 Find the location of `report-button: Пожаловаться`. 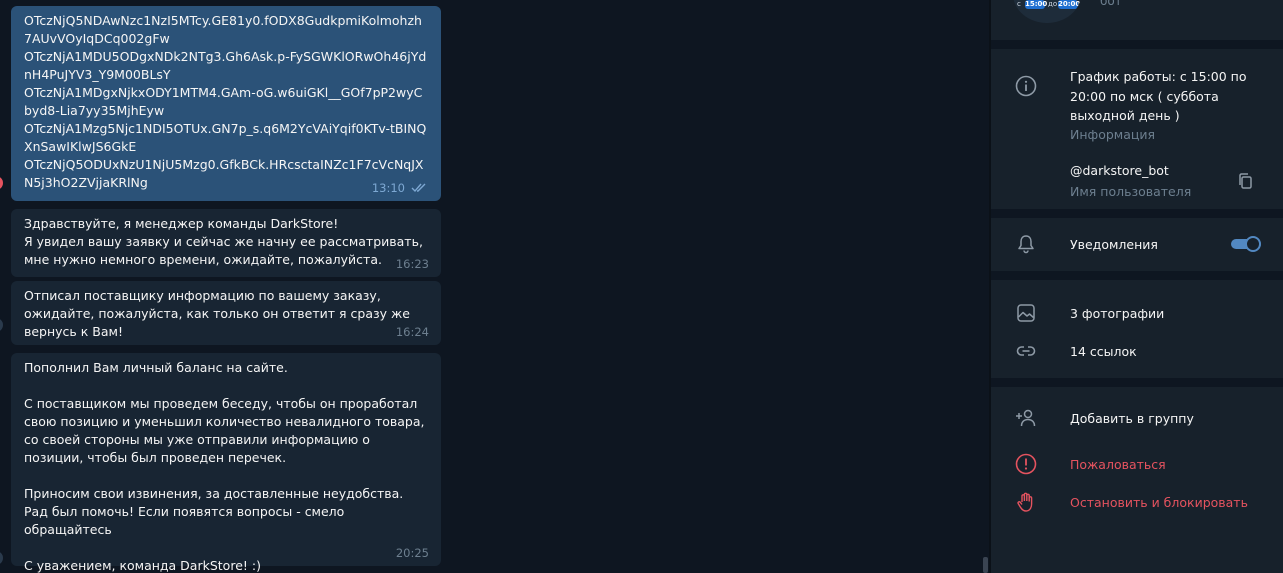

report-button: Пожаловаться is located at coordinates (1118, 465).